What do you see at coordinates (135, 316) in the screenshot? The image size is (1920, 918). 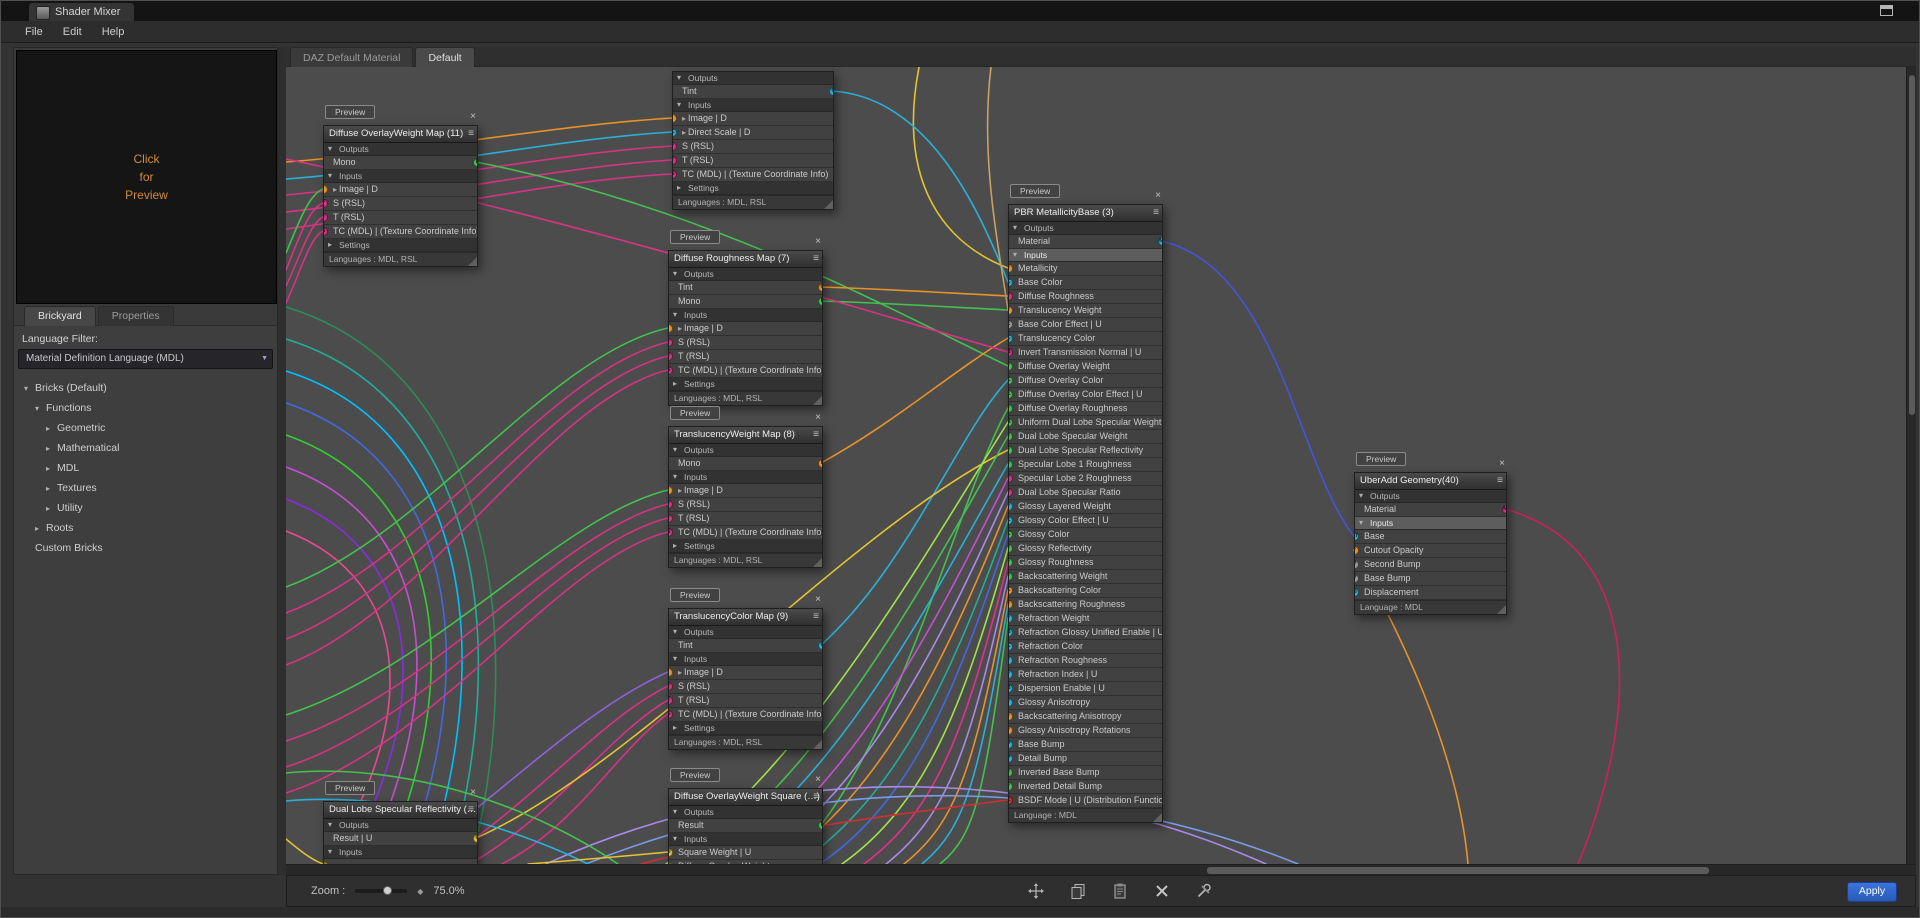 I see `tab-properties: Properties` at bounding box center [135, 316].